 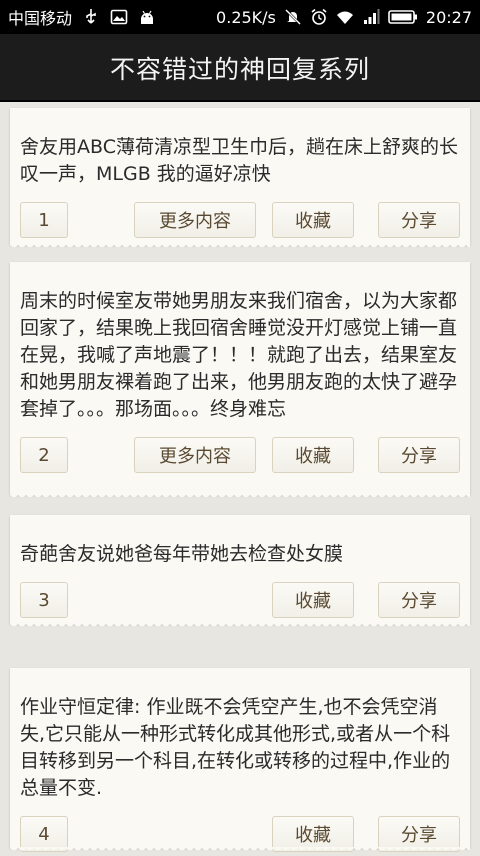 What do you see at coordinates (246, 17) in the screenshot?
I see `net-speed: 0.25K/s` at bounding box center [246, 17].